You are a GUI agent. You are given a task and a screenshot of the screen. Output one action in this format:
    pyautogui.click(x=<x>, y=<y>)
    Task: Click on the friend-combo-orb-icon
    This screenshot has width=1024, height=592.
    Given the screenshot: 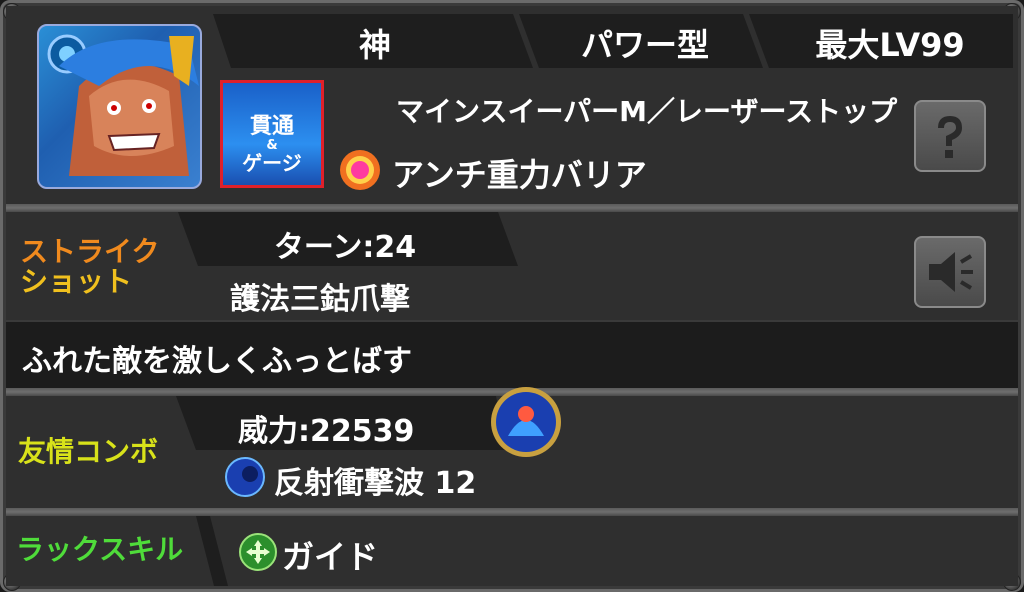 What is the action you would take?
    pyautogui.click(x=526, y=422)
    